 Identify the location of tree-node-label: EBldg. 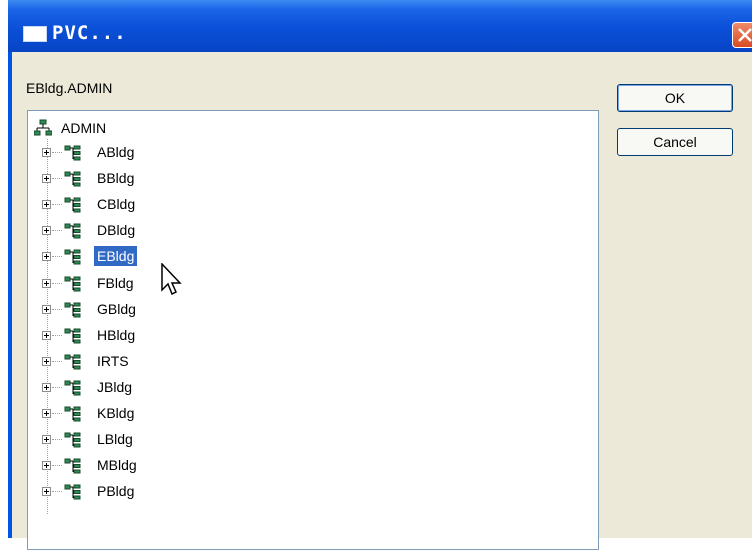
(116, 256).